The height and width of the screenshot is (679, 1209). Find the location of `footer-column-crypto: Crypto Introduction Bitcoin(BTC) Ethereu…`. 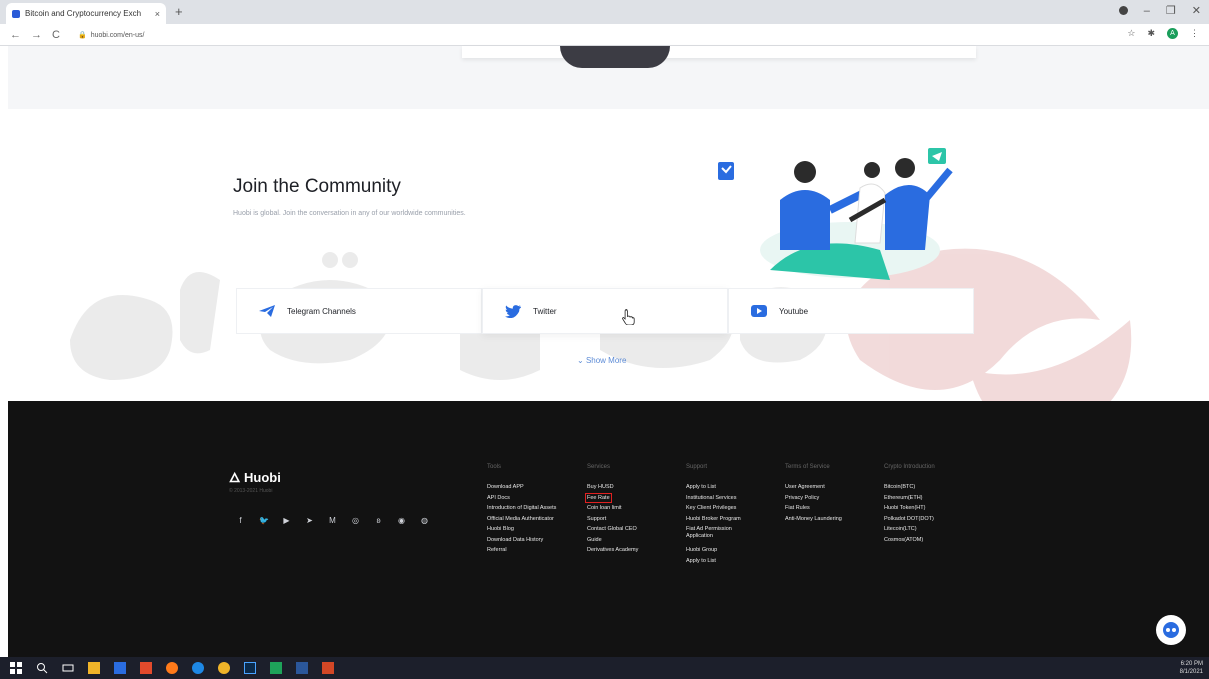

footer-column-crypto: Crypto Introduction Bitcoin(BTC) Ethereu… is located at coordinates (909, 505).